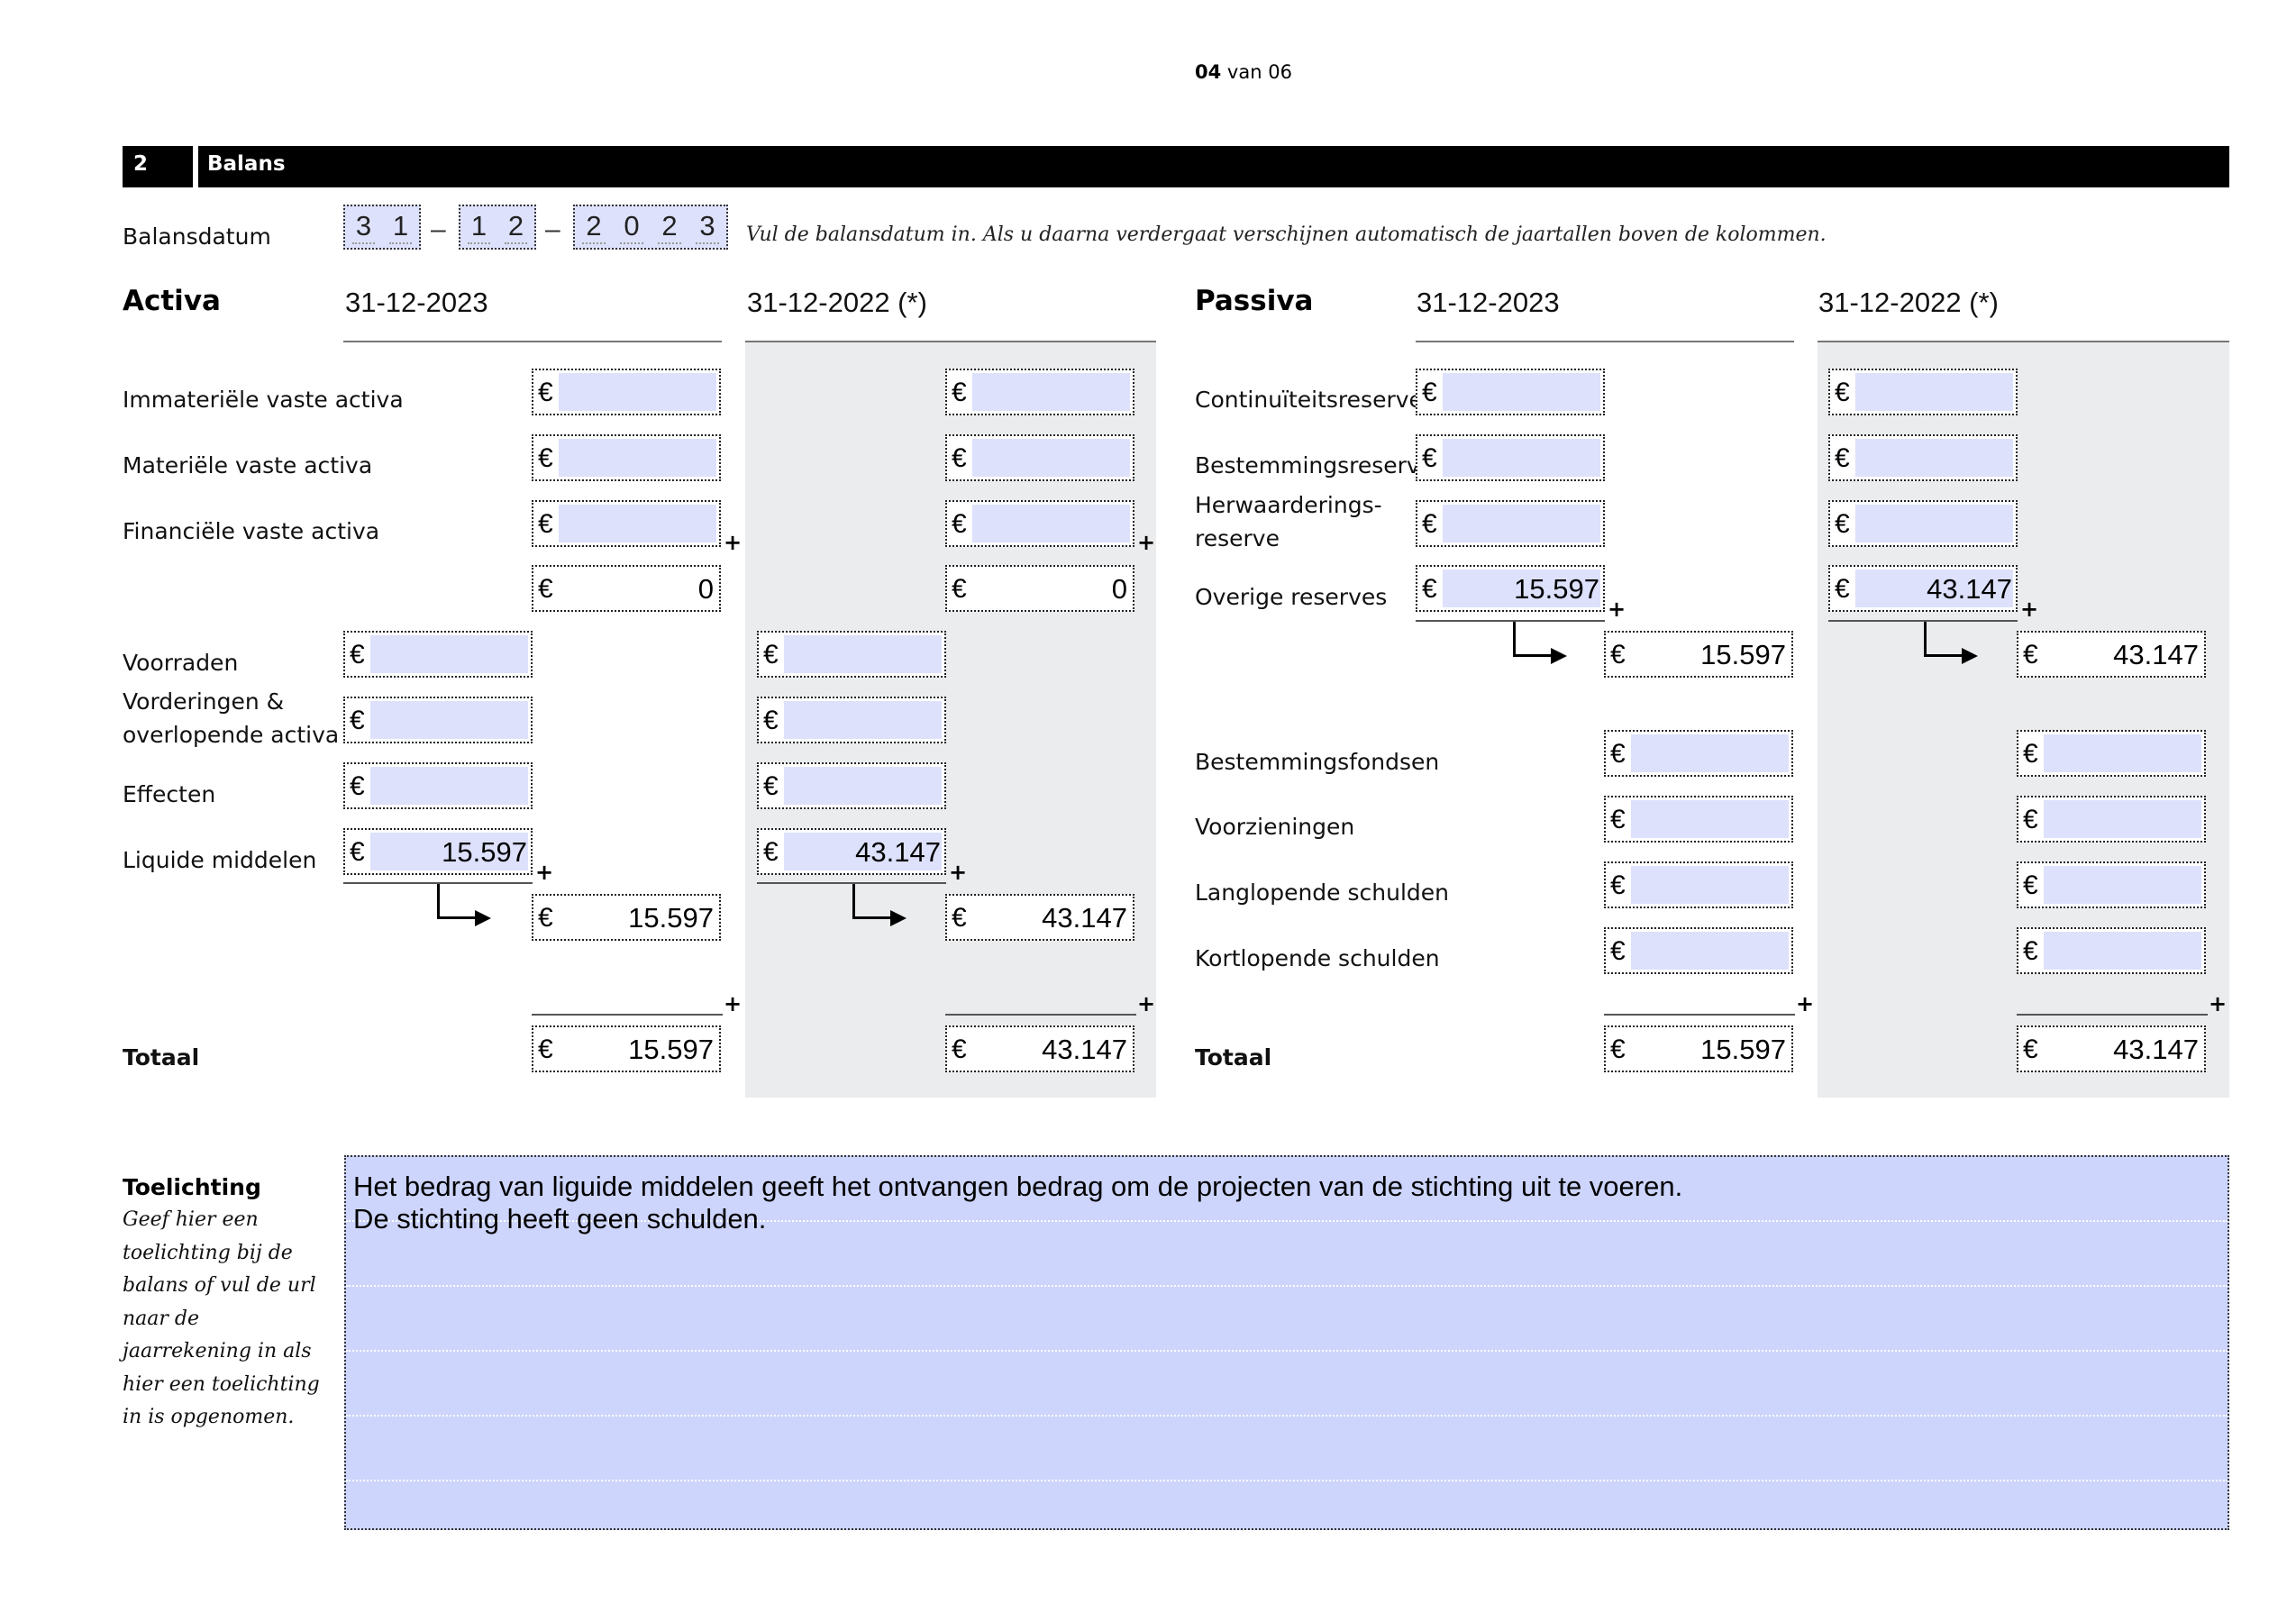 The width and height of the screenshot is (2296, 1622). What do you see at coordinates (2111, 753) in the screenshot?
I see `bestemmingsfondsen-previous-input: €` at bounding box center [2111, 753].